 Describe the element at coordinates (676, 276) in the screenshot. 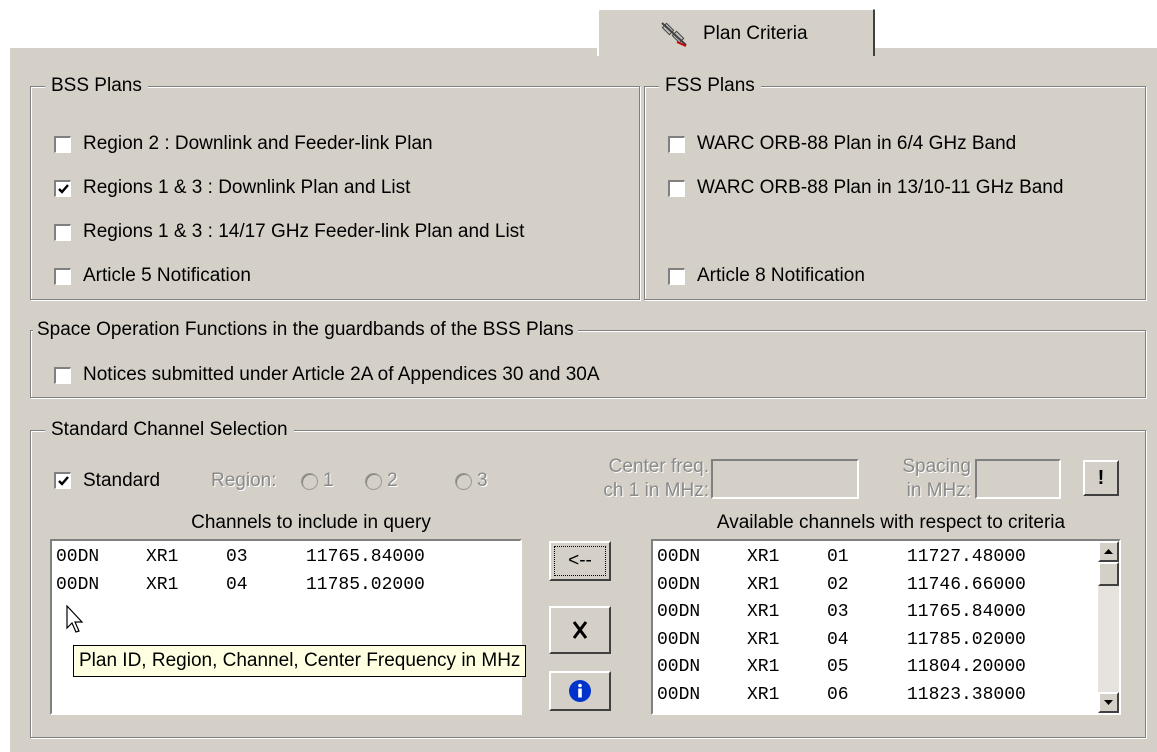

I see `fss-article8-checkbox` at that location.